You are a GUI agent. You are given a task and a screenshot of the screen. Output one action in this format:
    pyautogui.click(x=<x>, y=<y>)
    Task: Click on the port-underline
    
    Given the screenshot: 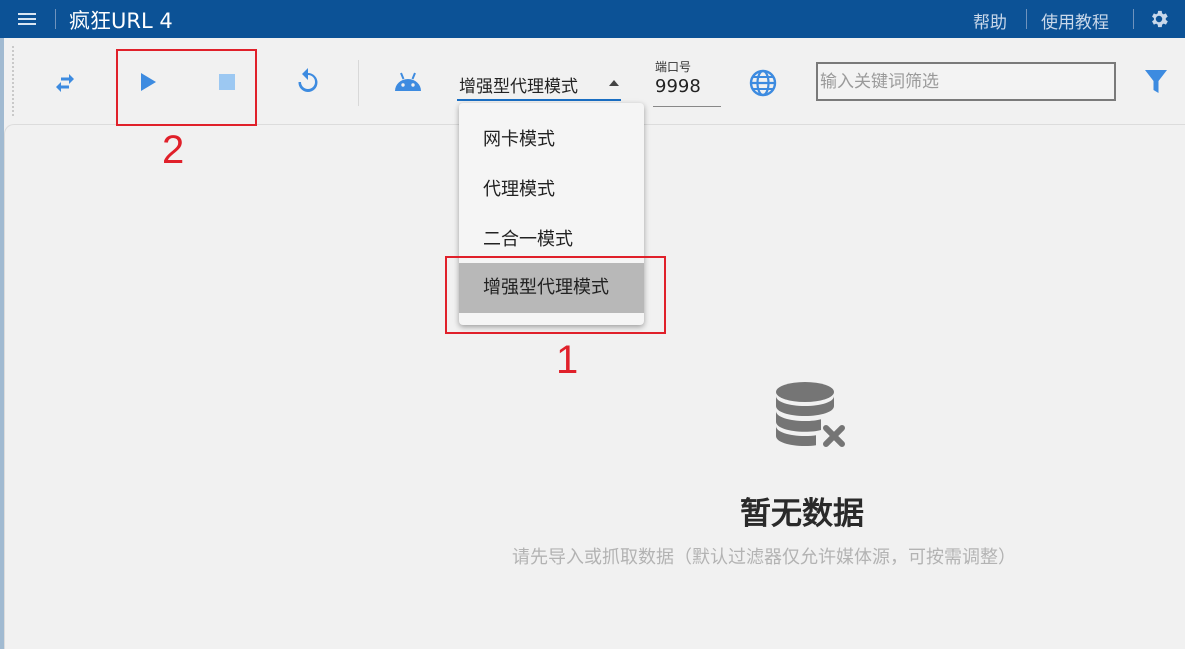 What is the action you would take?
    pyautogui.click(x=687, y=106)
    